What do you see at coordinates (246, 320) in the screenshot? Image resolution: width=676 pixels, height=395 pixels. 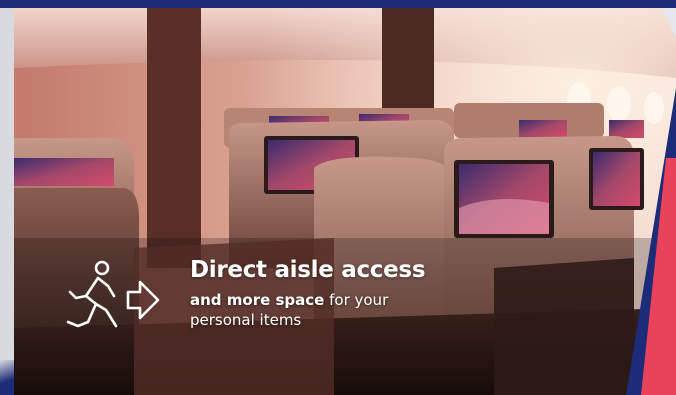 I see `feature-subline-line2: personal items` at bounding box center [246, 320].